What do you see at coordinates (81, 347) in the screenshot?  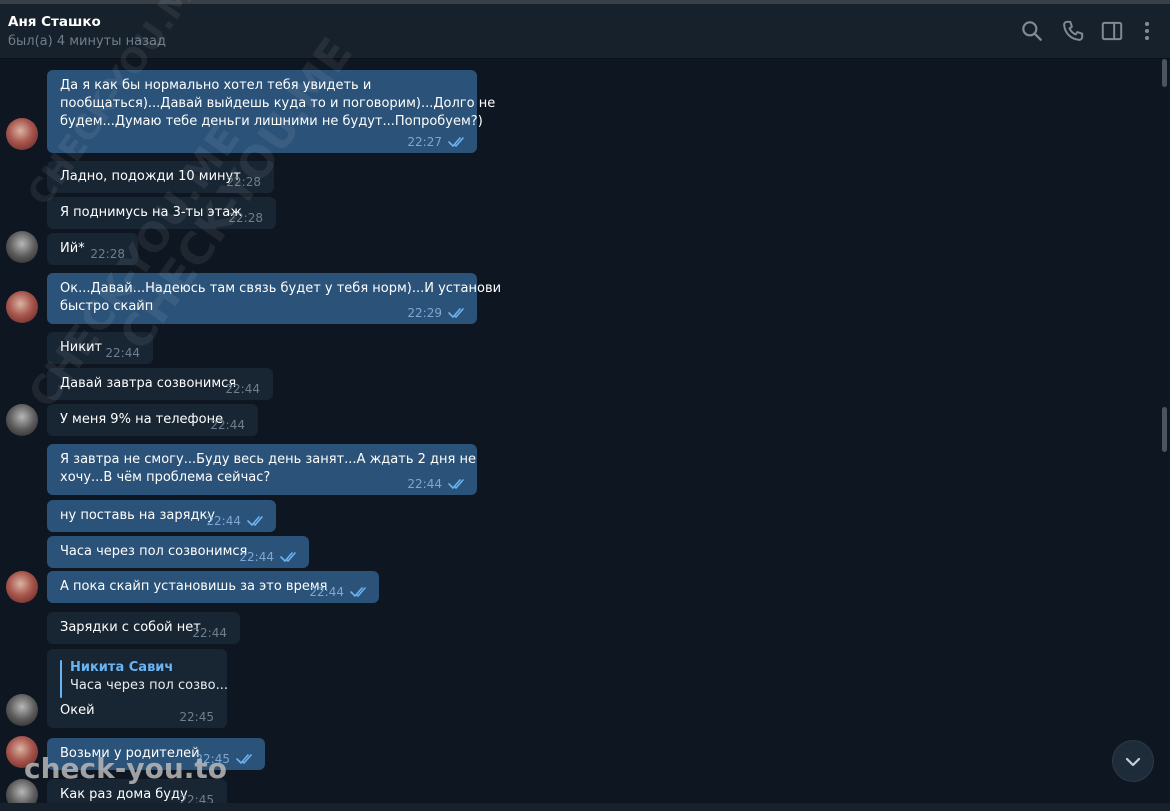 I see `message-text: Никит` at bounding box center [81, 347].